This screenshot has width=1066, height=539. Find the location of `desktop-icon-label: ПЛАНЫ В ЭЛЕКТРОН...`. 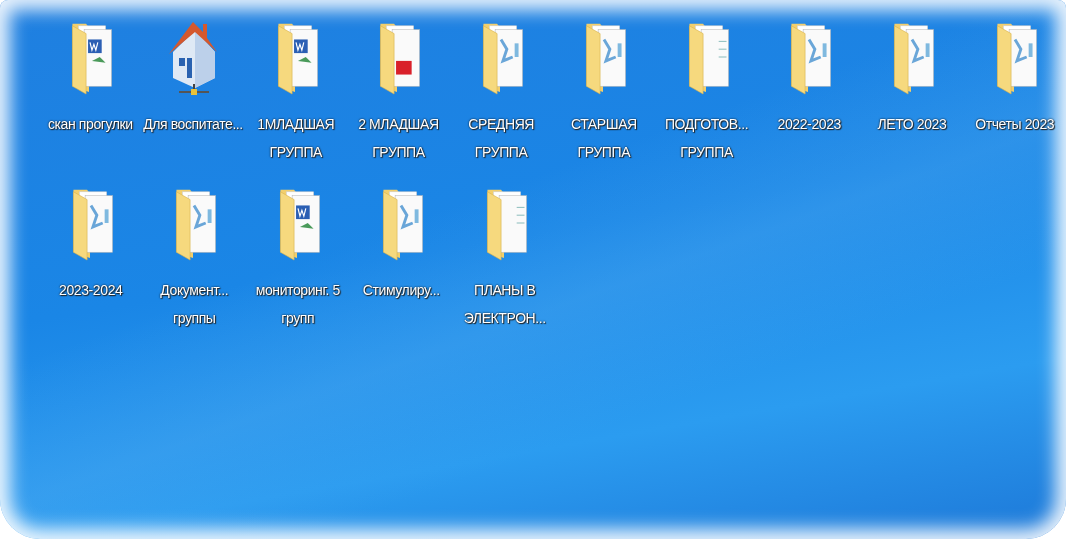

desktop-icon-label: ПЛАНЫ В ЭЛЕКТРОН... is located at coordinates (505, 304).